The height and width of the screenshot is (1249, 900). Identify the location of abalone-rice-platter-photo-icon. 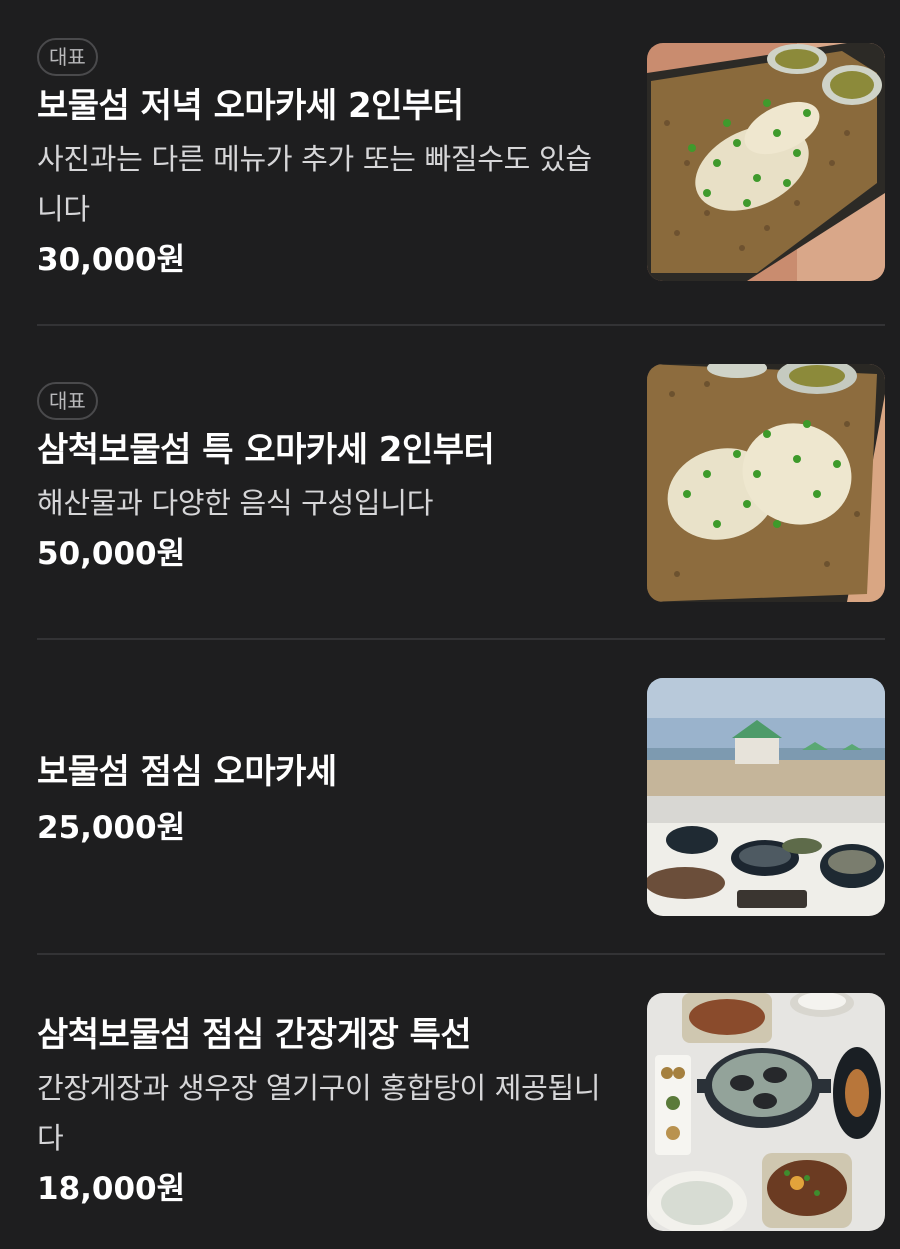
(766, 483).